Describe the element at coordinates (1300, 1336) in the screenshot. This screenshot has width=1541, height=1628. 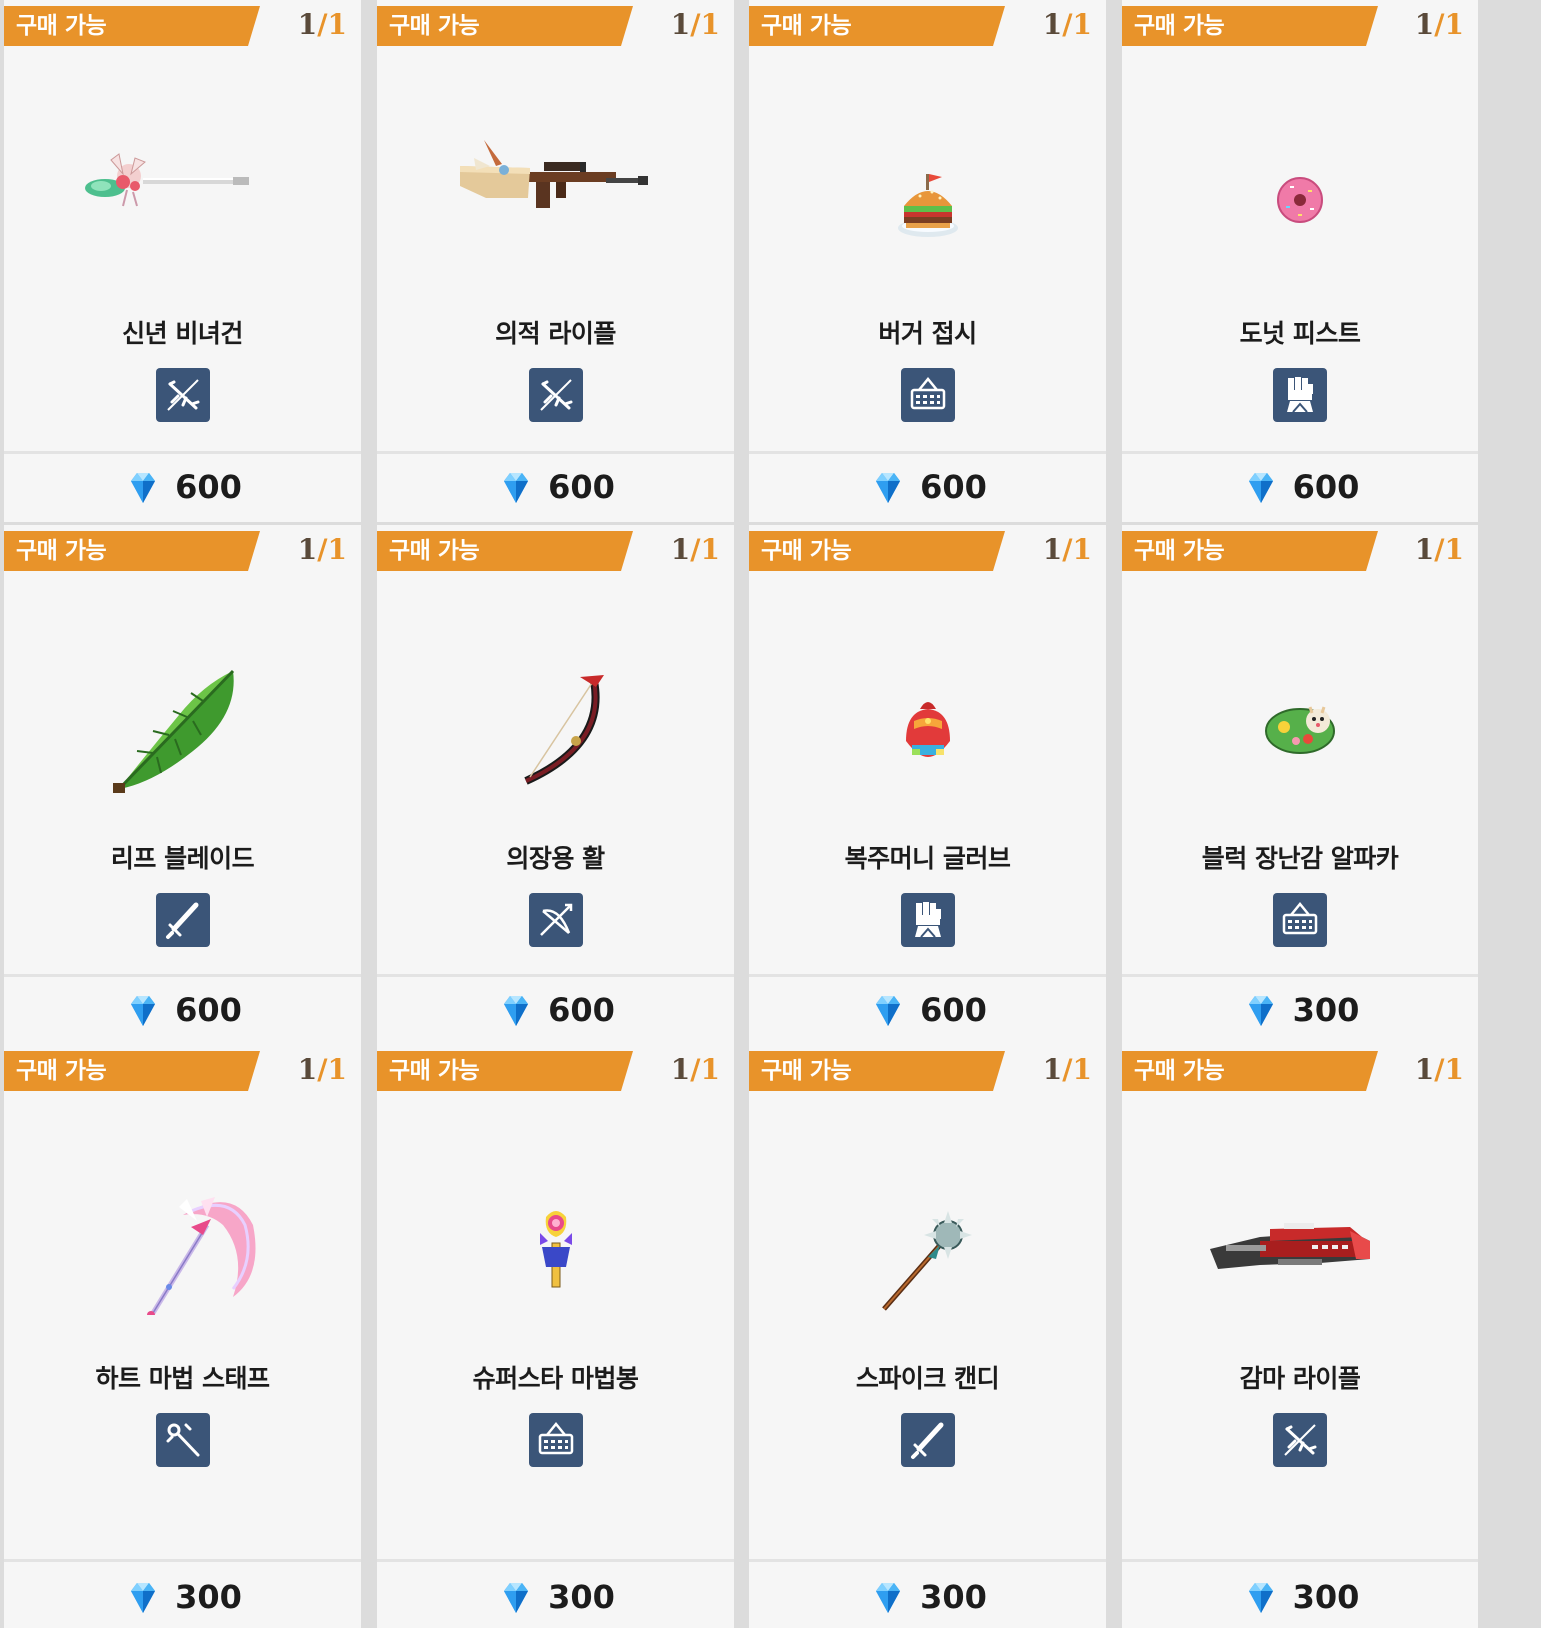
I see `shop-item-card: 구매 가능 1/1 감마 라이플 300` at that location.